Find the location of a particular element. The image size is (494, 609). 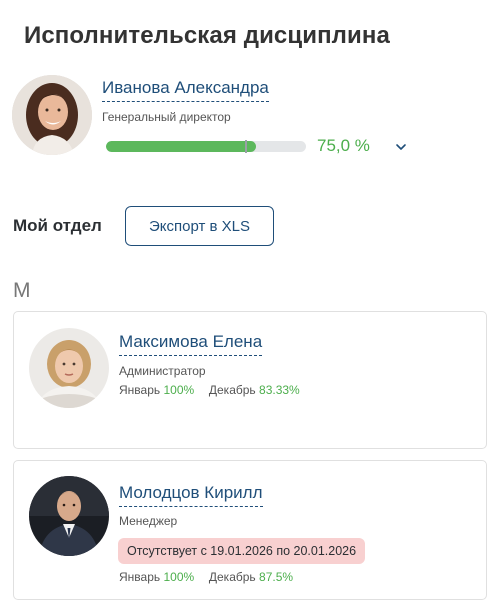

page-title: Исполнительская дисциплина is located at coordinates (207, 35).